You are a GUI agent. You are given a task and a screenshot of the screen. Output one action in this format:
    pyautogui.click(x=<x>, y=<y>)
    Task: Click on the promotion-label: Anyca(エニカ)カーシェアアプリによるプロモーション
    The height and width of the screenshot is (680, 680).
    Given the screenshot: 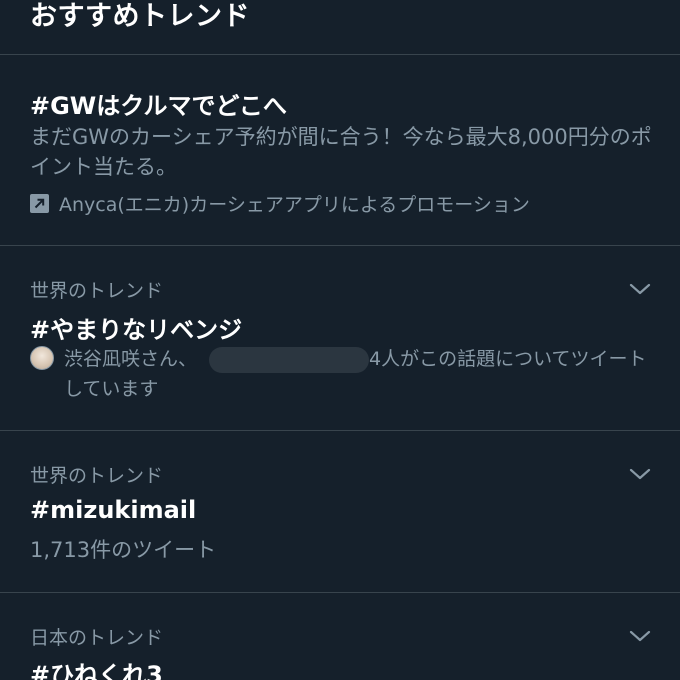 What is the action you would take?
    pyautogui.click(x=294, y=204)
    